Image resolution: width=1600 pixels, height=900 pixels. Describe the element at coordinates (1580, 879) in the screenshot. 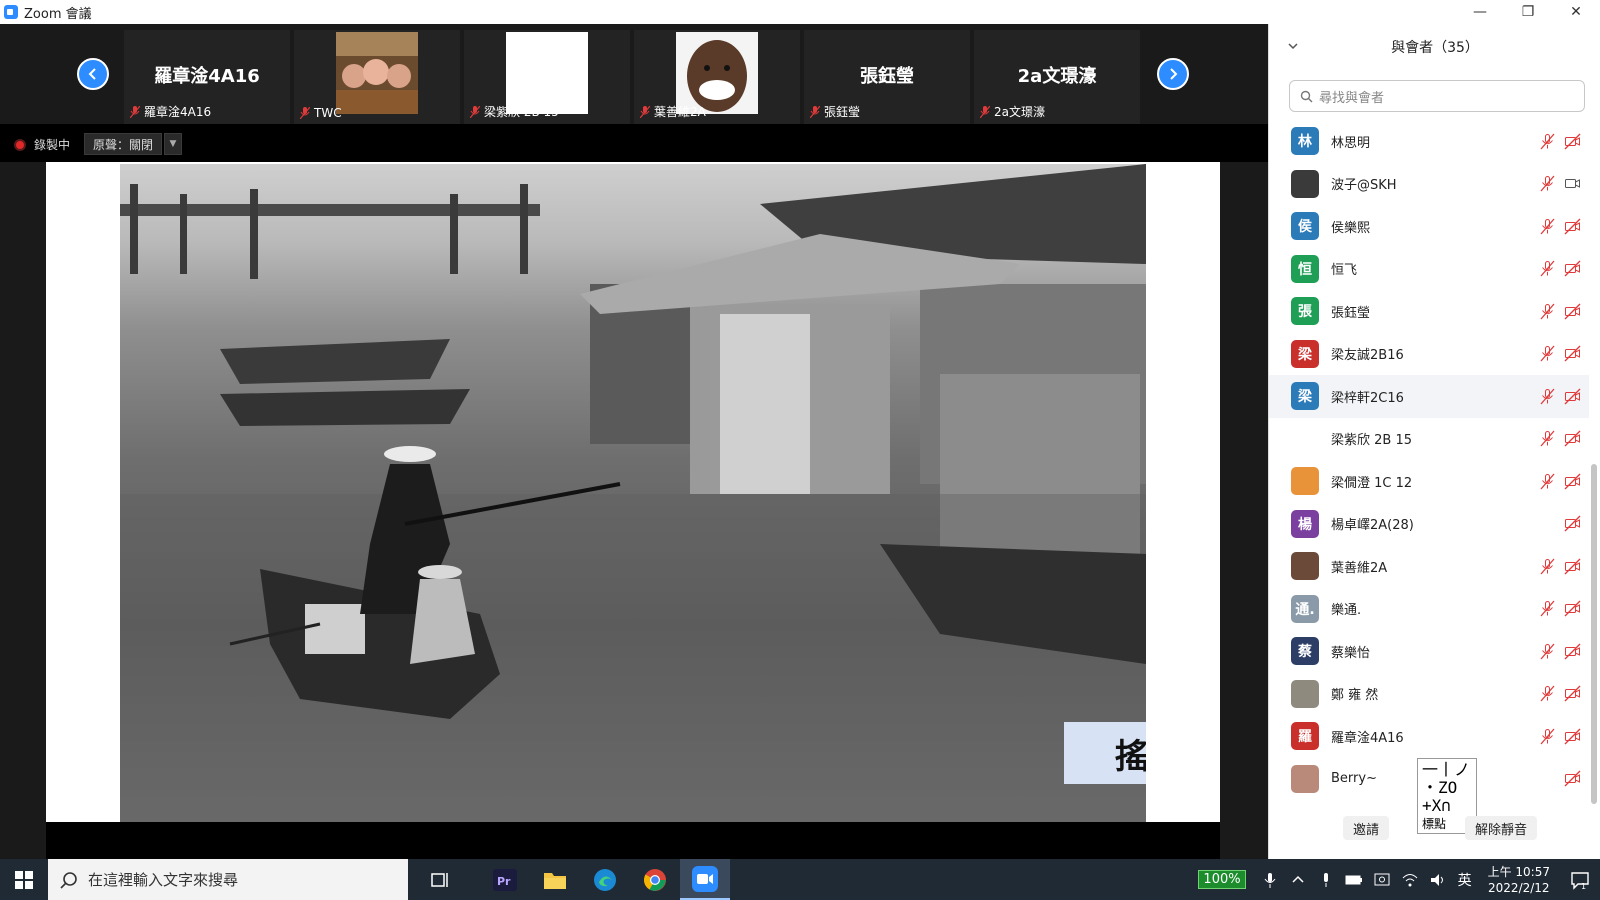

I see `notification-center-button: 1` at that location.